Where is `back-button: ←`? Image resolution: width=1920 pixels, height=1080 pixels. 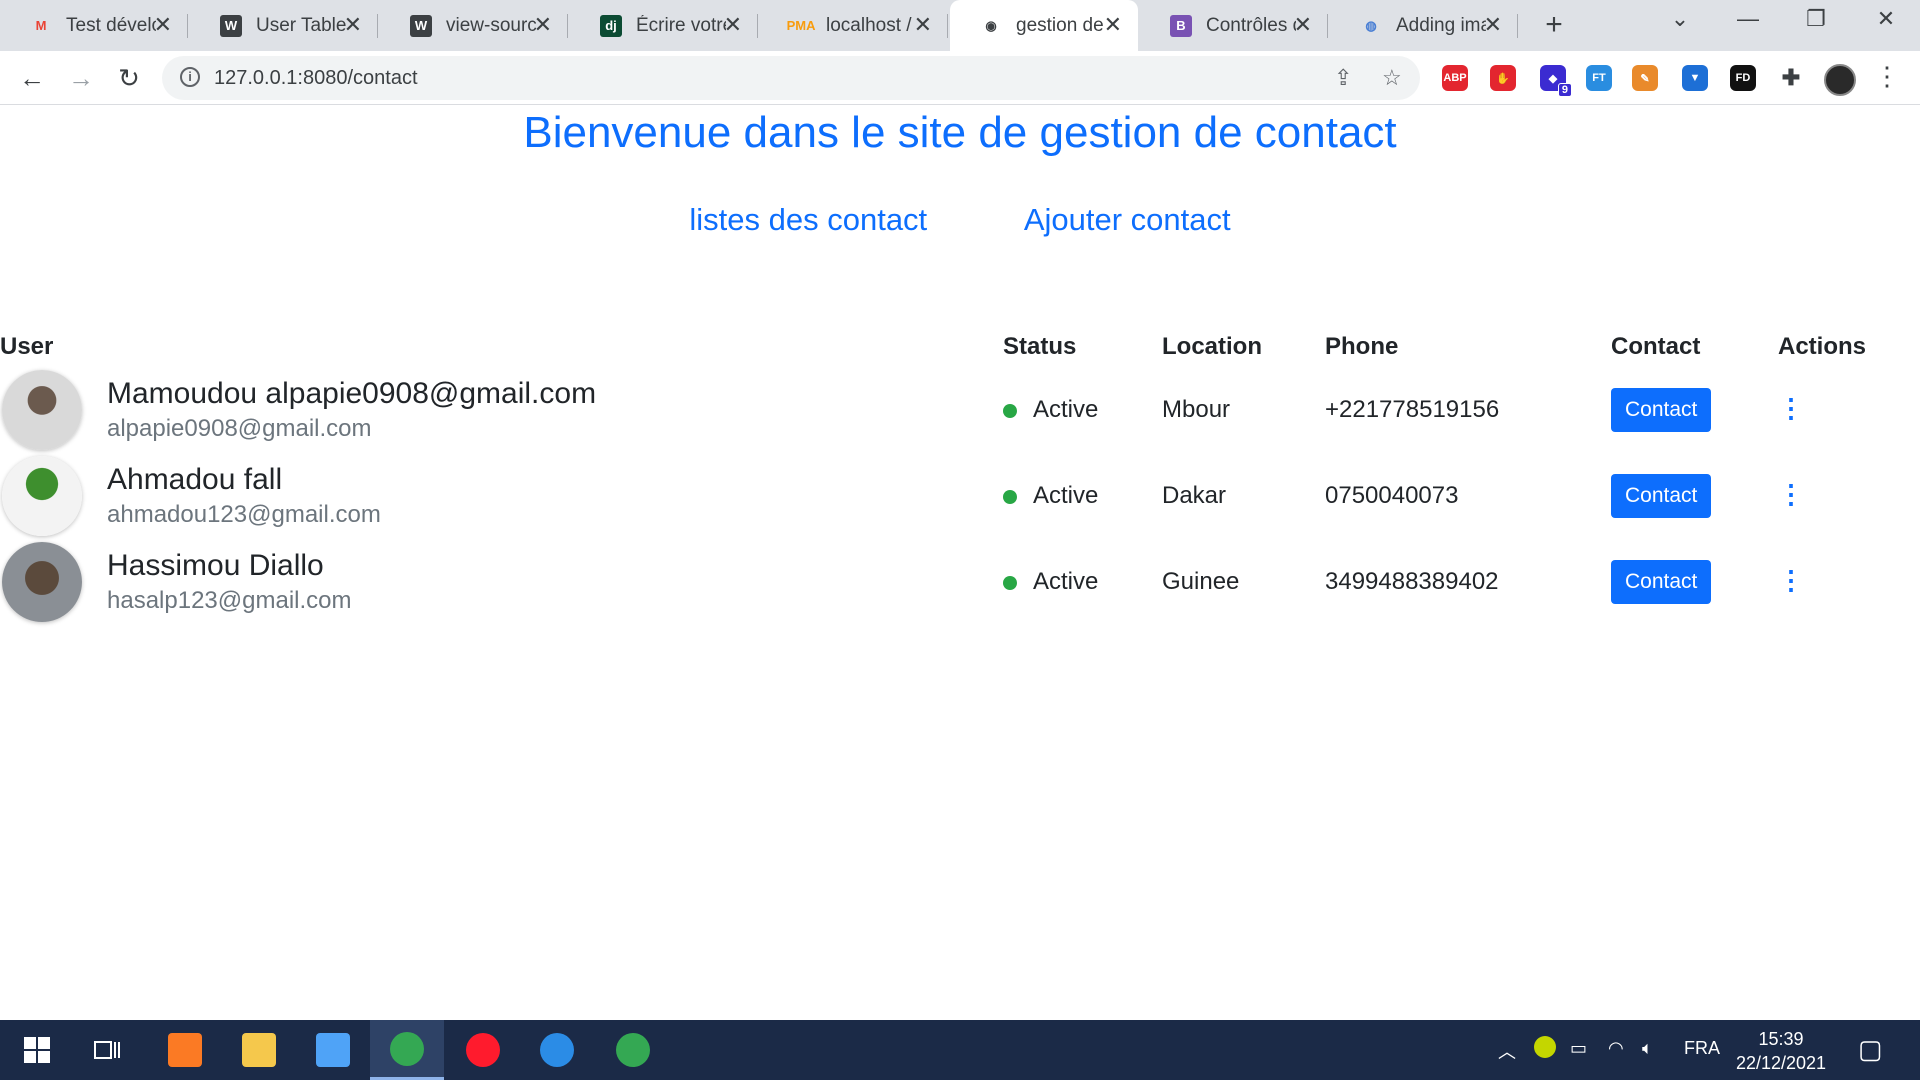 back-button: ← is located at coordinates (32, 78).